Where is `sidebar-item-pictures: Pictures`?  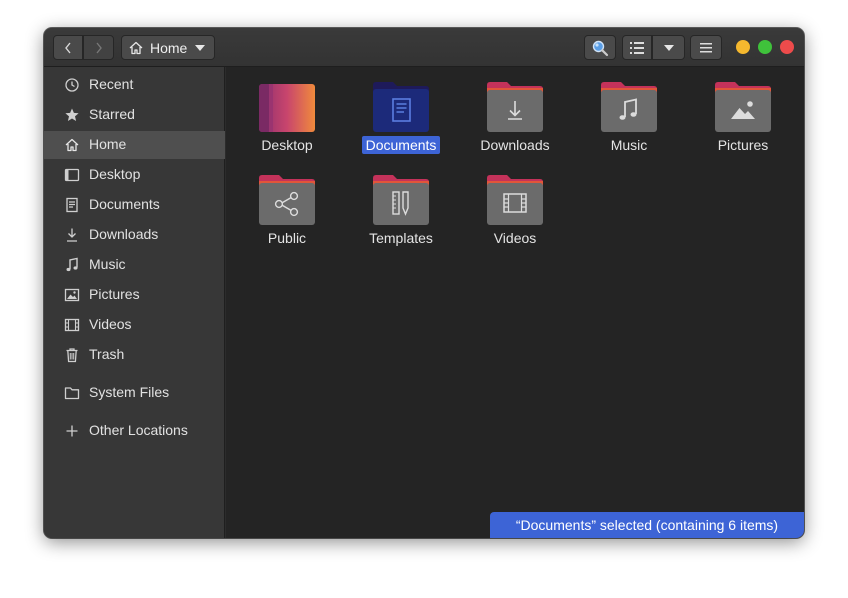
sidebar-item-pictures: Pictures is located at coordinates (134, 295).